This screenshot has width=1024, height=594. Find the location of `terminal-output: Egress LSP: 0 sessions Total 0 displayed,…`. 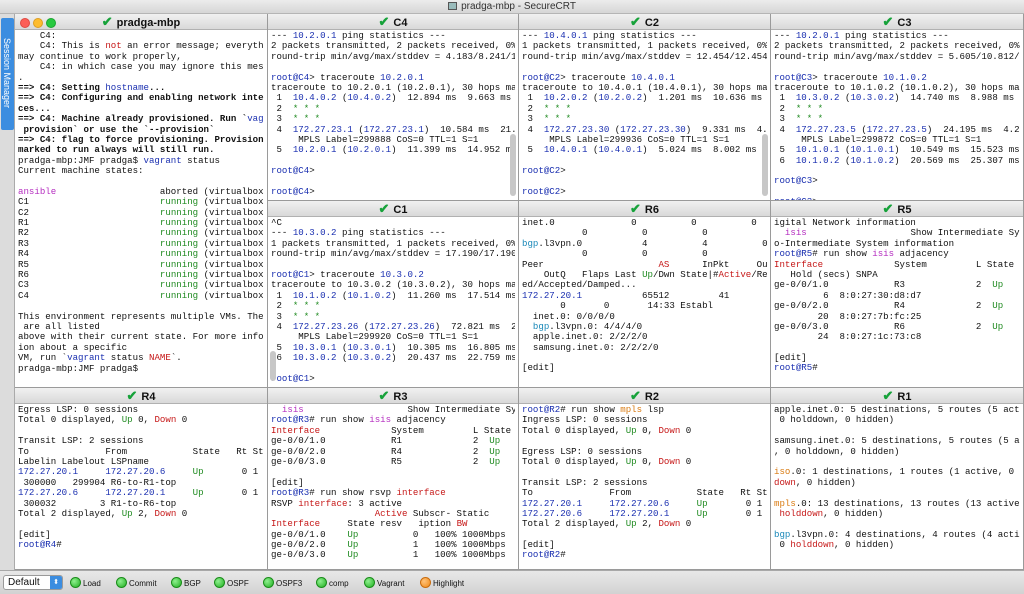

terminal-output: Egress LSP: 0 sessions Total 0 displayed,… is located at coordinates (141, 477).